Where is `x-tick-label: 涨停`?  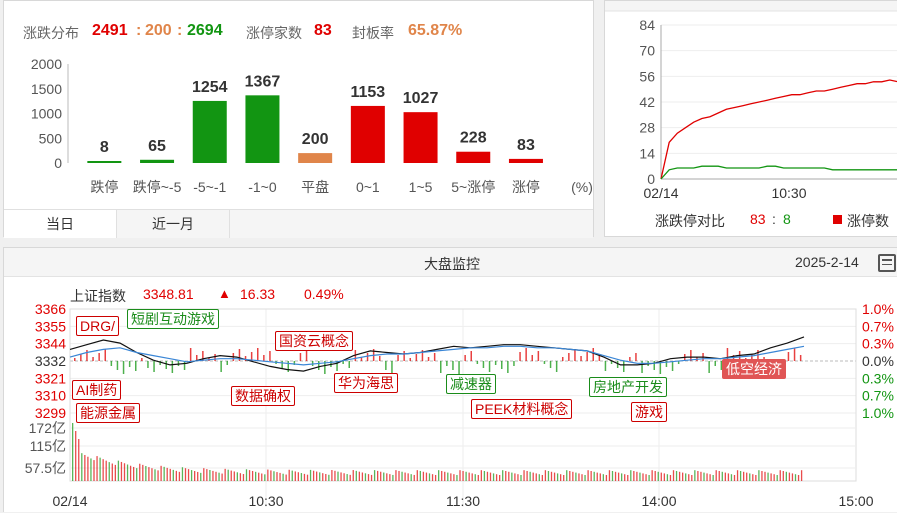 x-tick-label: 涨停 is located at coordinates (526, 187).